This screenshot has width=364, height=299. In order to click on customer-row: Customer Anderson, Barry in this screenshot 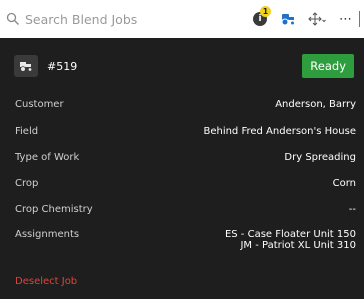, I will do `click(185, 104)`.